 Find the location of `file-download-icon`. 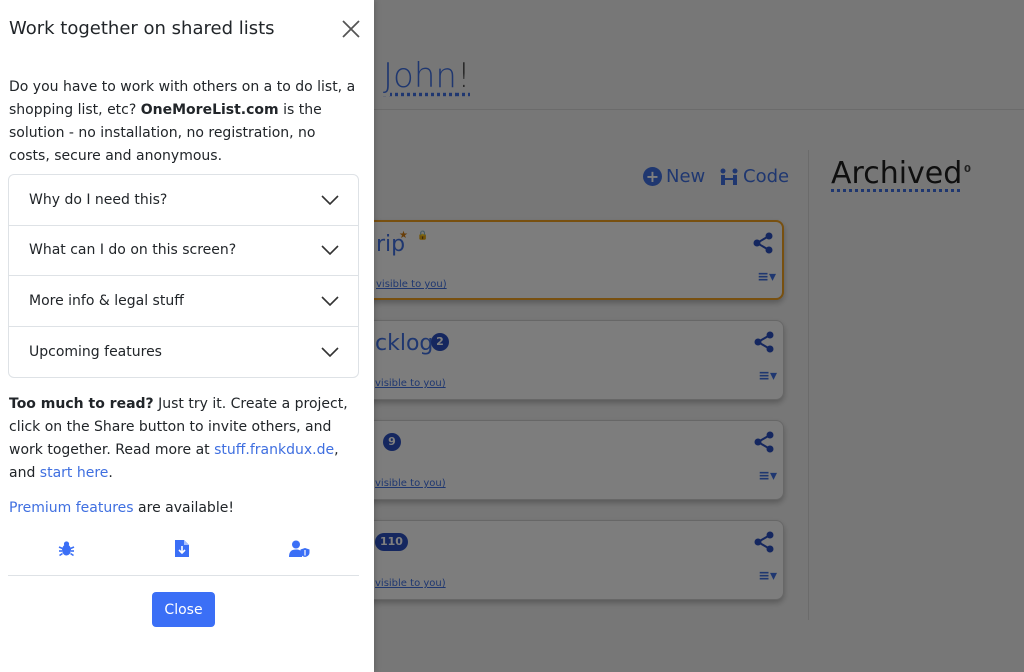

file-download-icon is located at coordinates (182, 548).